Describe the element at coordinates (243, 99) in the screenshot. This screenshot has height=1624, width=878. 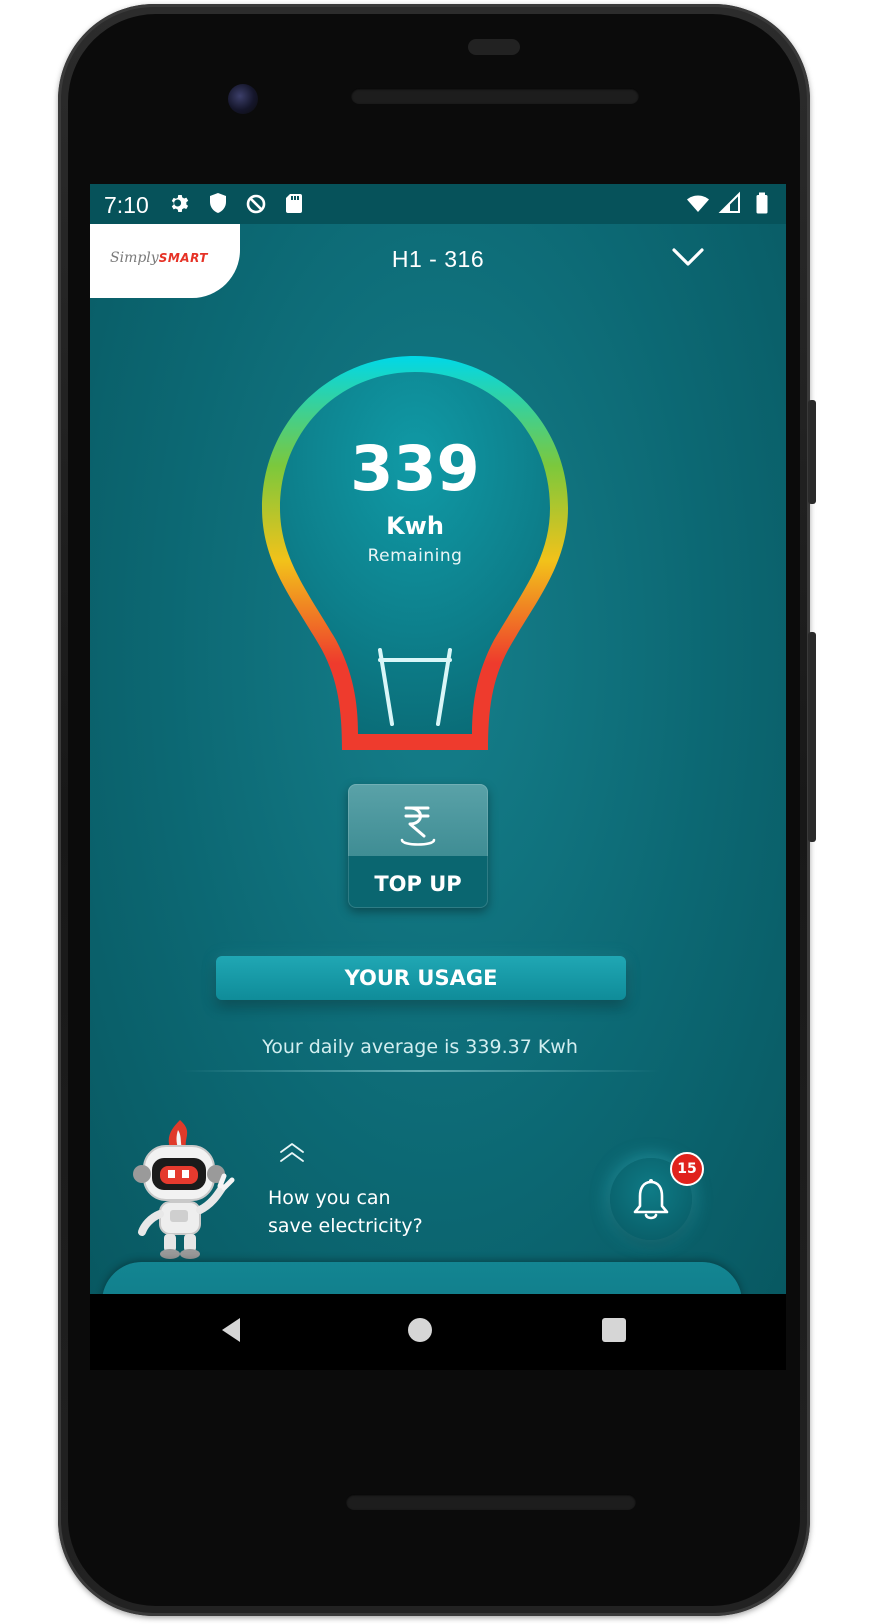
I see `front-camera` at that location.